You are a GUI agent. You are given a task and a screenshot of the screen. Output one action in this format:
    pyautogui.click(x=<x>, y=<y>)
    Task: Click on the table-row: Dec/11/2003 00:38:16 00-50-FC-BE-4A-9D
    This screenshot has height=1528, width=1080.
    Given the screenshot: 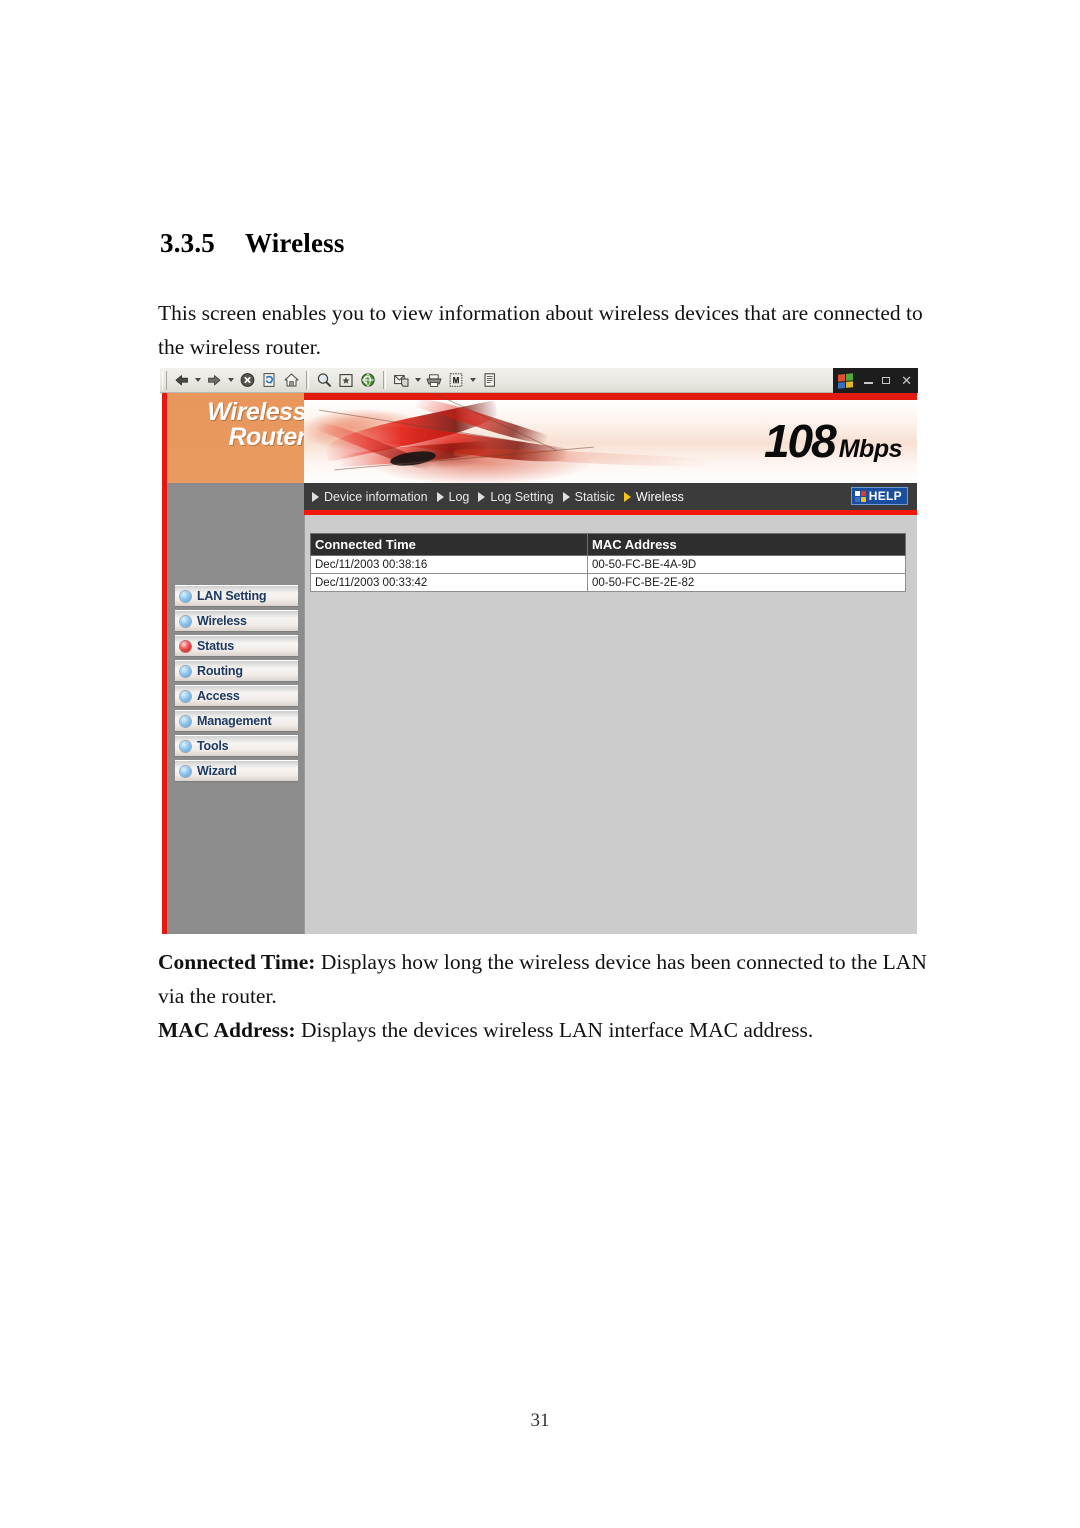 What is the action you would take?
    pyautogui.click(x=608, y=564)
    